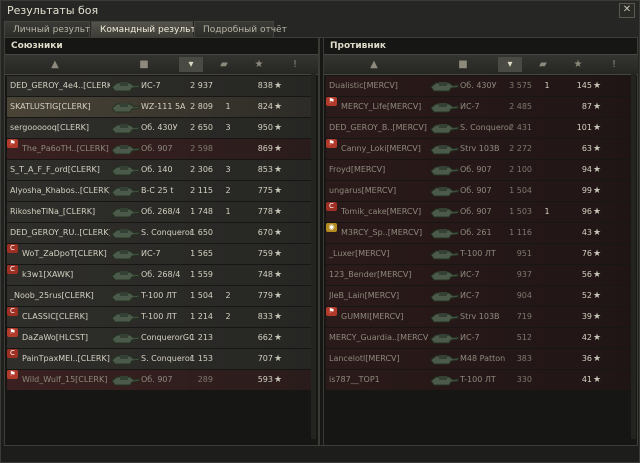 This screenshot has height=463, width=640. I want to click on xp-value: 778, so click(265, 211).